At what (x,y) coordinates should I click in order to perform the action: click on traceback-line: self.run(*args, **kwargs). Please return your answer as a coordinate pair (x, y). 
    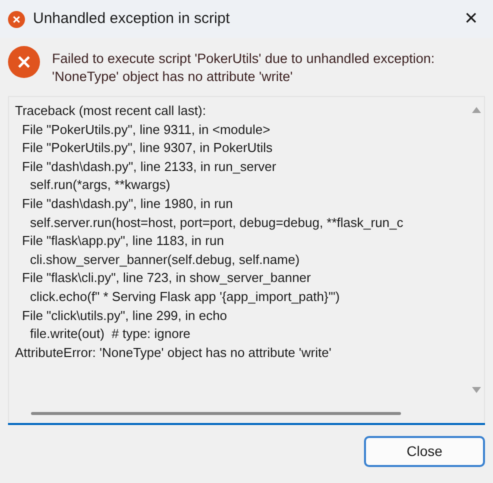
    Looking at the image, I should click on (100, 184).